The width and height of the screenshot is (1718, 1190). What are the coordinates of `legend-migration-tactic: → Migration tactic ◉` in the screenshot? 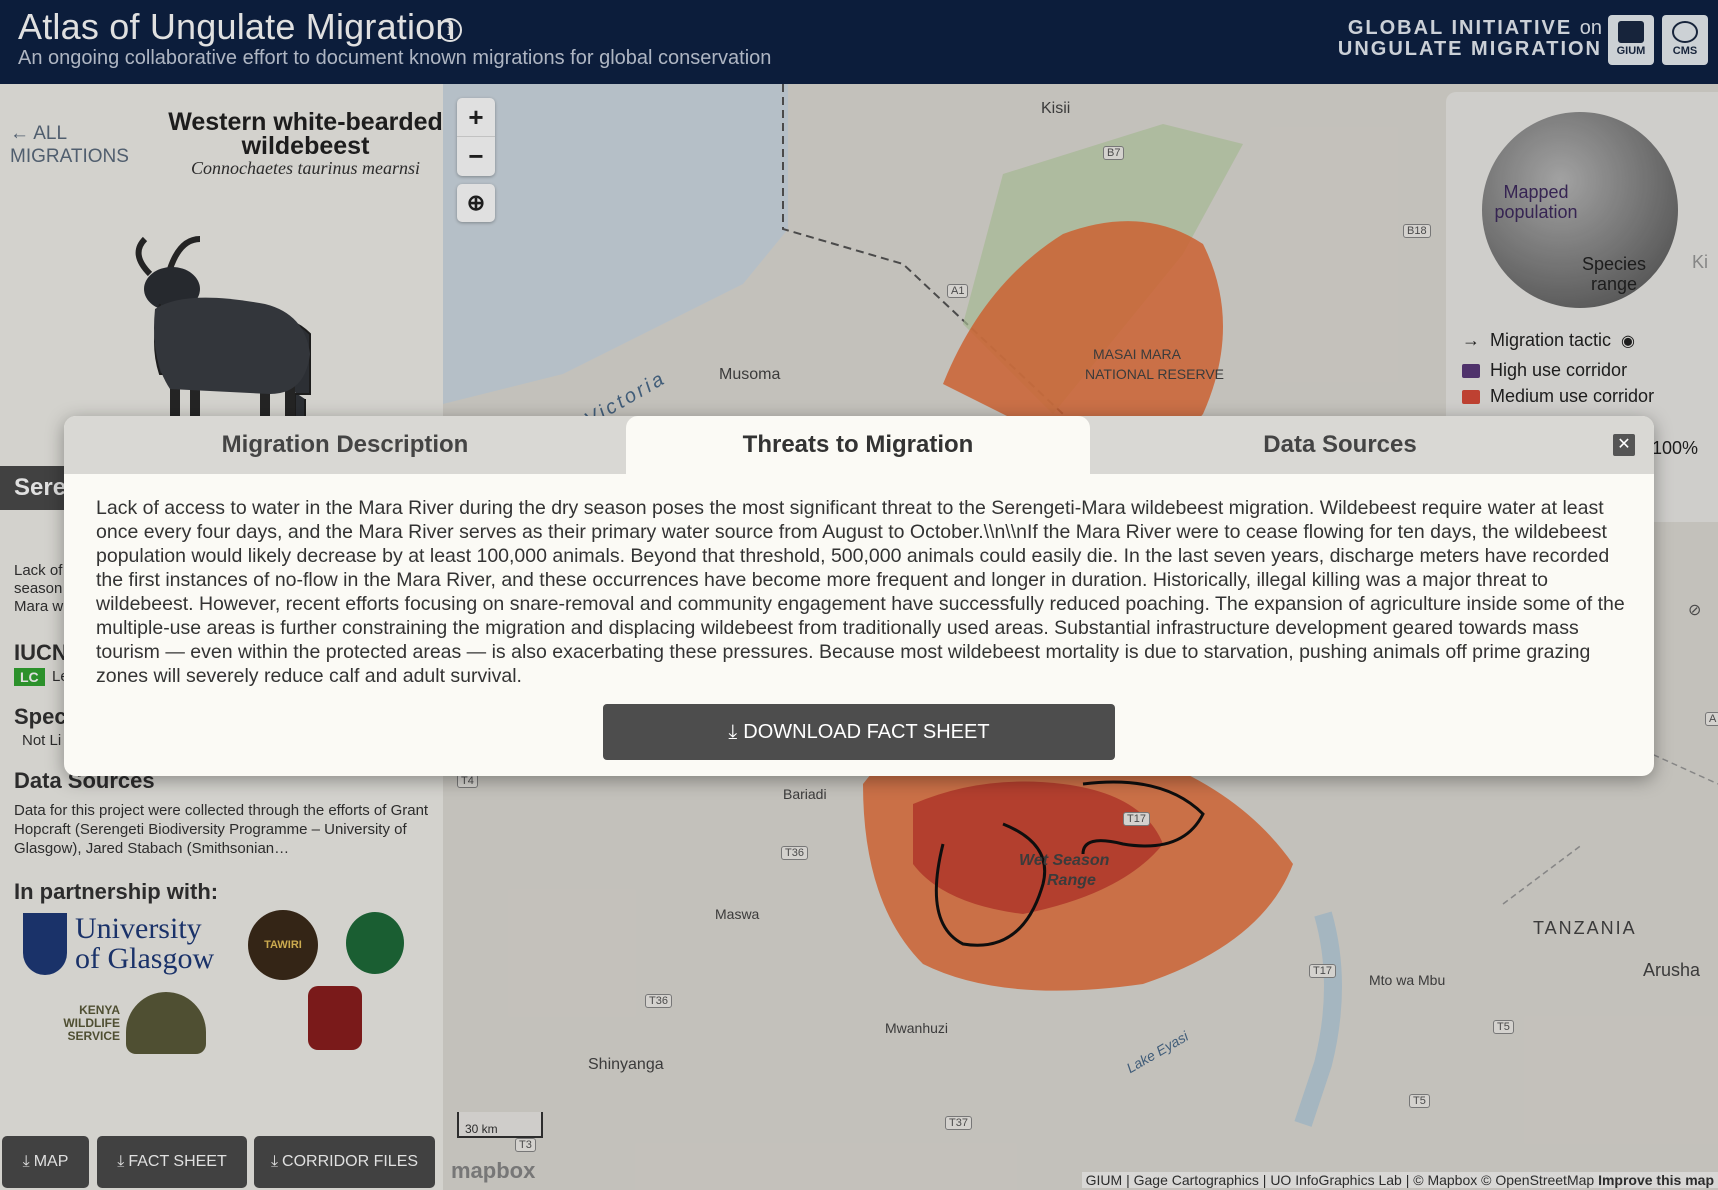 It's located at (1548, 340).